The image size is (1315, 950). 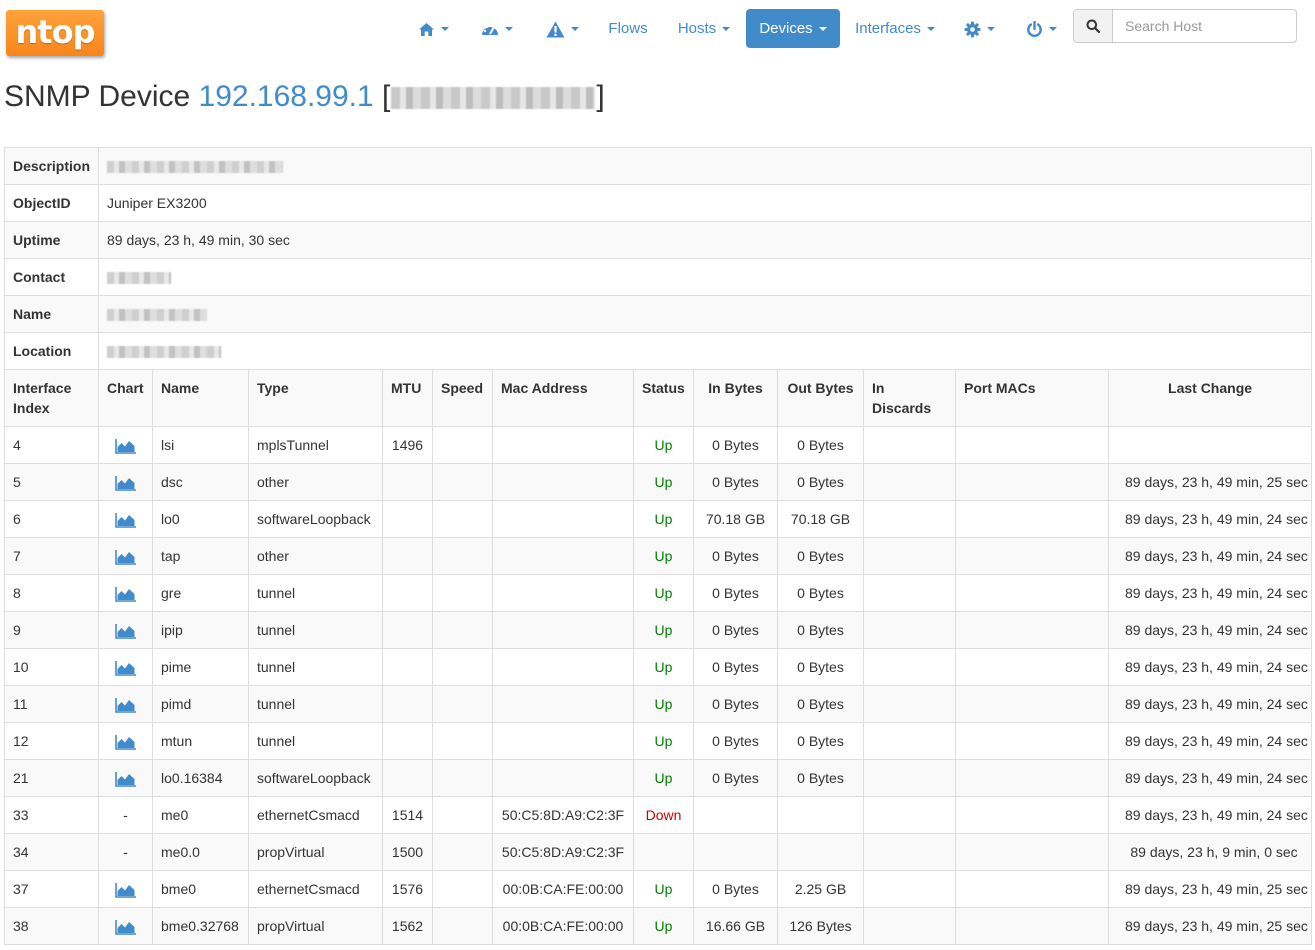 I want to click on col-header-status: Status, so click(x=663, y=398).